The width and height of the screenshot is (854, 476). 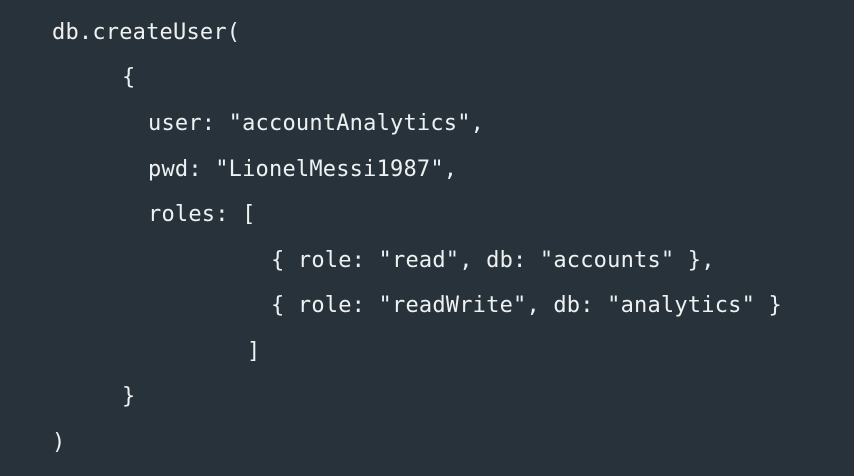 What do you see at coordinates (129, 396) in the screenshot?
I see `code-line-9: }` at bounding box center [129, 396].